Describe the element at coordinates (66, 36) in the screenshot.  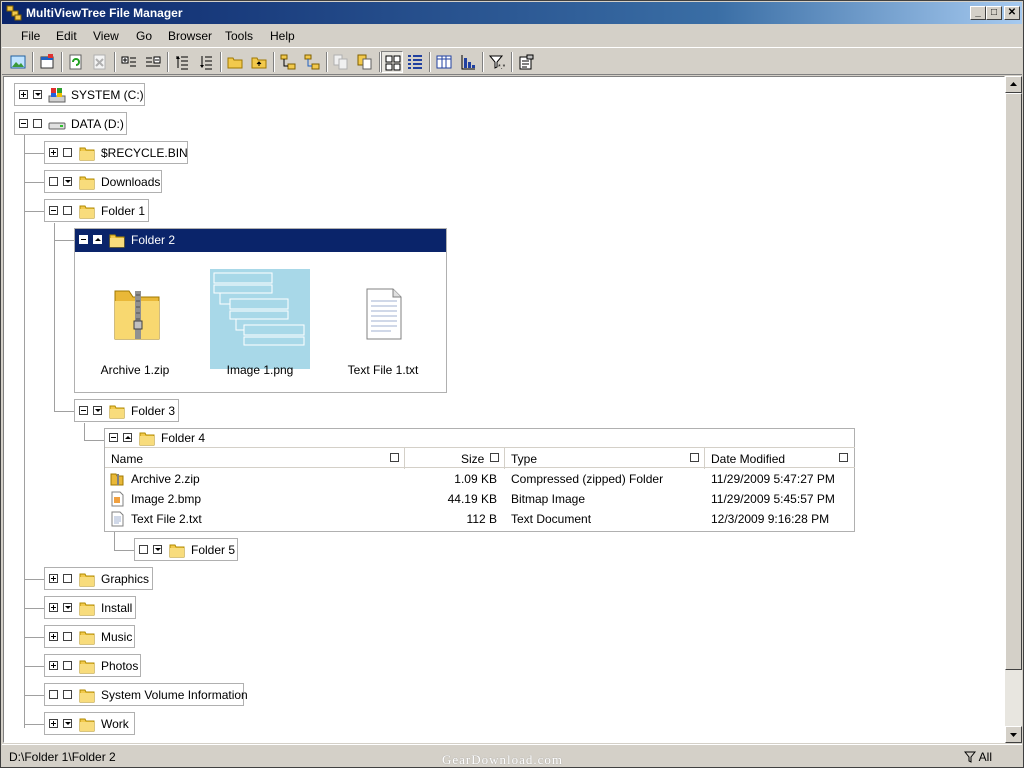
I see `menu-edit: Edit` at that location.